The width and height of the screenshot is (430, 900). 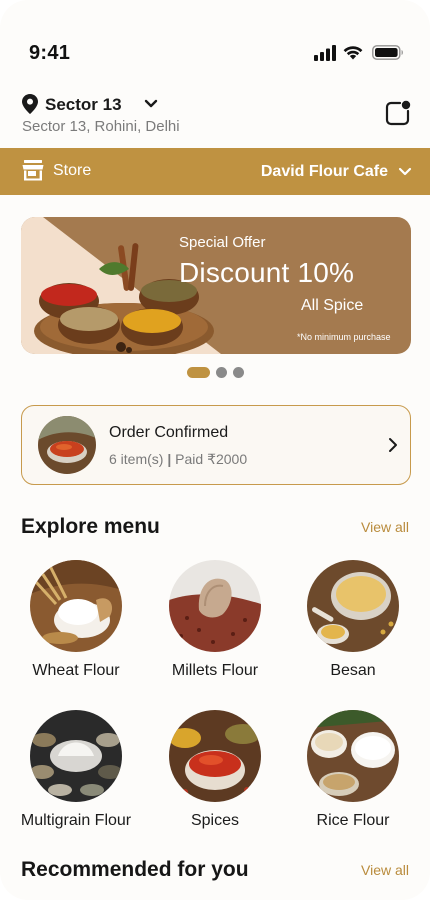 I want to click on banner-headline: Discount 10%, so click(x=267, y=272).